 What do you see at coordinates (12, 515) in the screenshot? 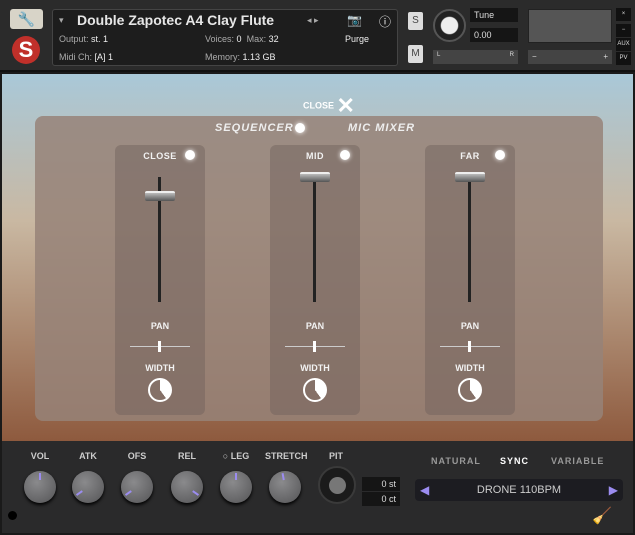
I see `indicator-dot` at bounding box center [12, 515].